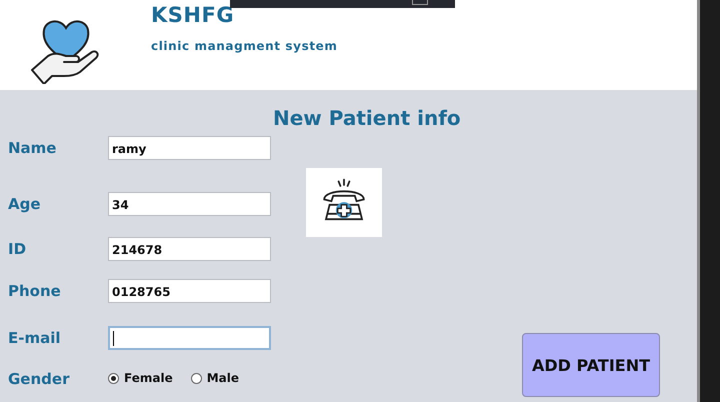 This screenshot has width=720, height=402. I want to click on input-field: ramy, so click(189, 148).